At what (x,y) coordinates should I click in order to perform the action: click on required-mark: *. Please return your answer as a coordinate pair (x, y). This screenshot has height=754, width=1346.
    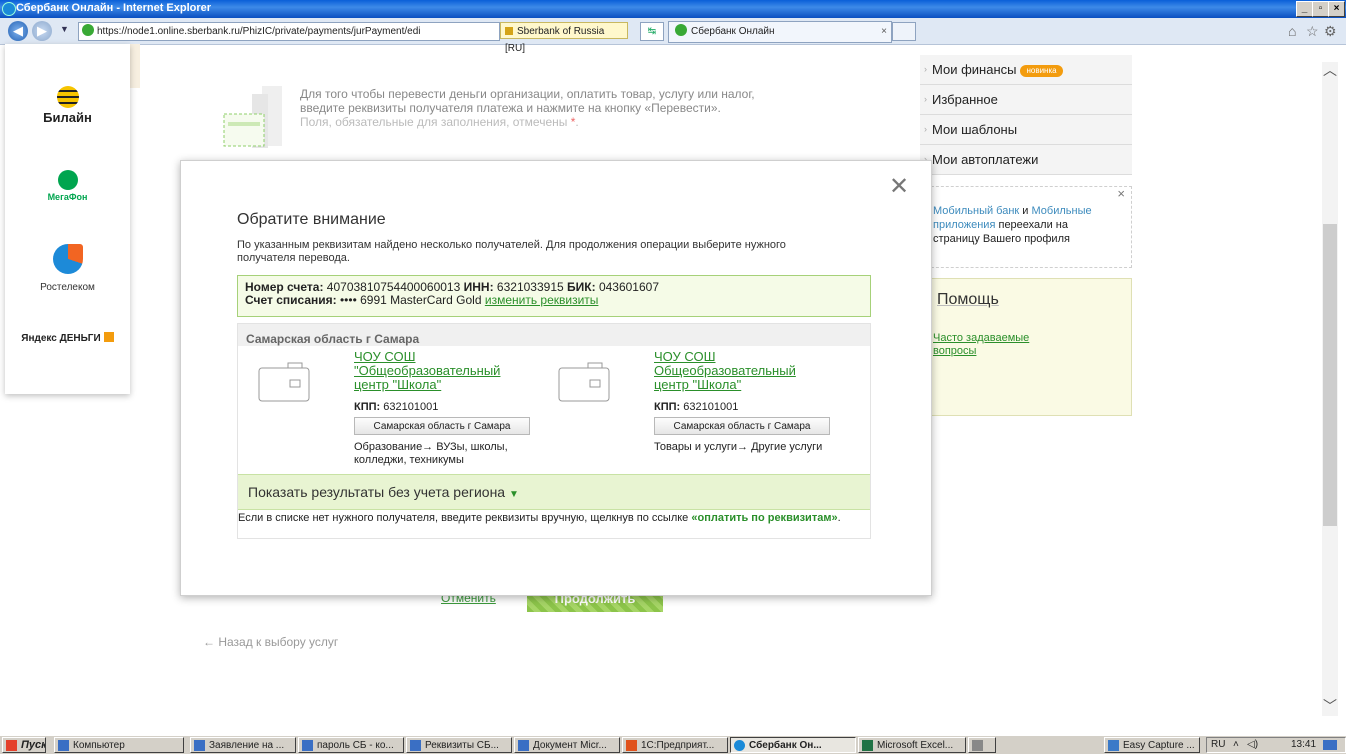
    Looking at the image, I should click on (573, 122).